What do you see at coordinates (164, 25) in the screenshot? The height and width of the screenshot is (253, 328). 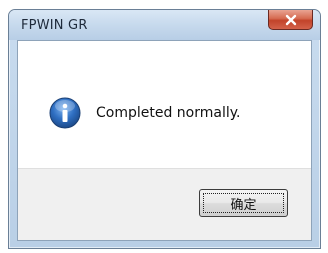 I see `title-bar: FPWIN GR` at bounding box center [164, 25].